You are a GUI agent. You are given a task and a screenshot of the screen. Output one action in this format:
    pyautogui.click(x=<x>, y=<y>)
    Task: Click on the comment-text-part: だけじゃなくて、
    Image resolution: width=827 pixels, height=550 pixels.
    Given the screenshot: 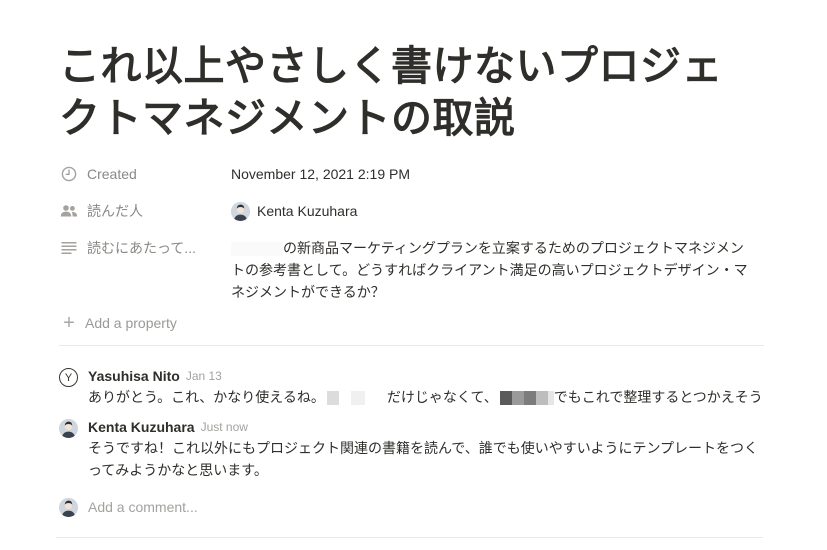 What is the action you would take?
    pyautogui.click(x=442, y=397)
    